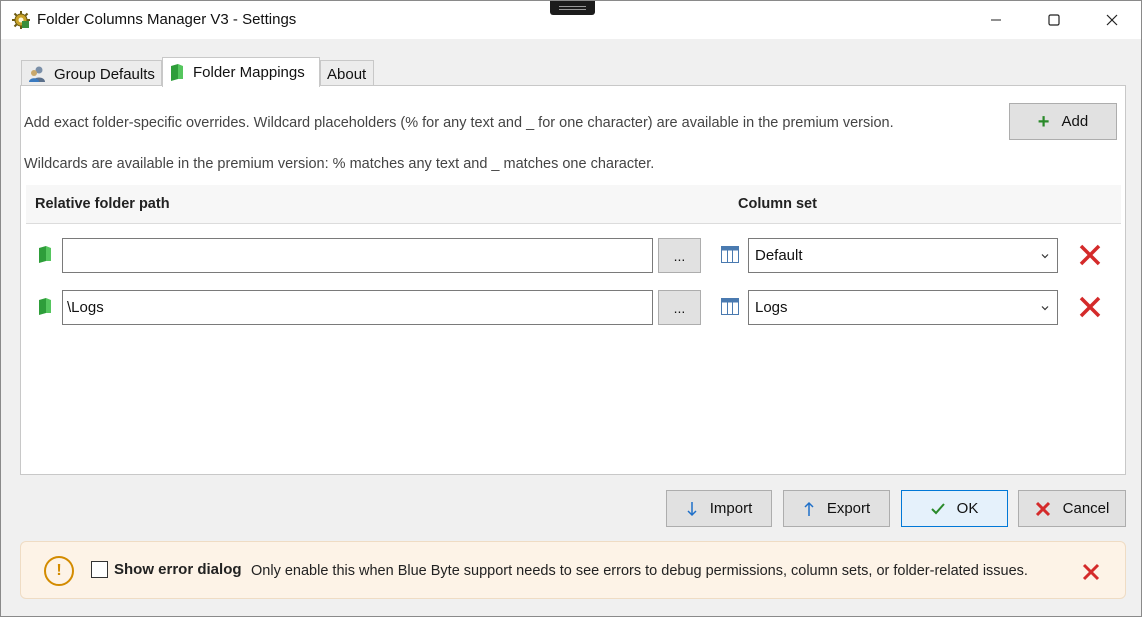 The width and height of the screenshot is (1142, 617). I want to click on column-set-select: Logs, so click(903, 307).